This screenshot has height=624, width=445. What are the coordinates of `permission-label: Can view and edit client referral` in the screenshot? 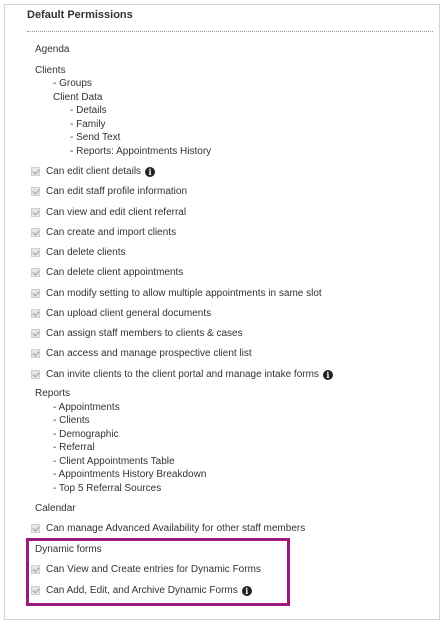 It's located at (116, 212).